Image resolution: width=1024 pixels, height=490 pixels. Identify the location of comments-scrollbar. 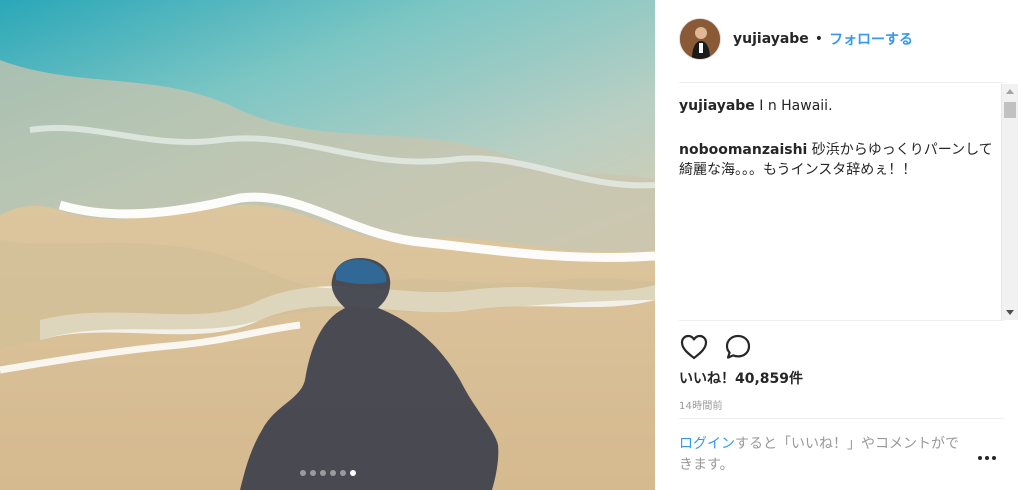
(1009, 202).